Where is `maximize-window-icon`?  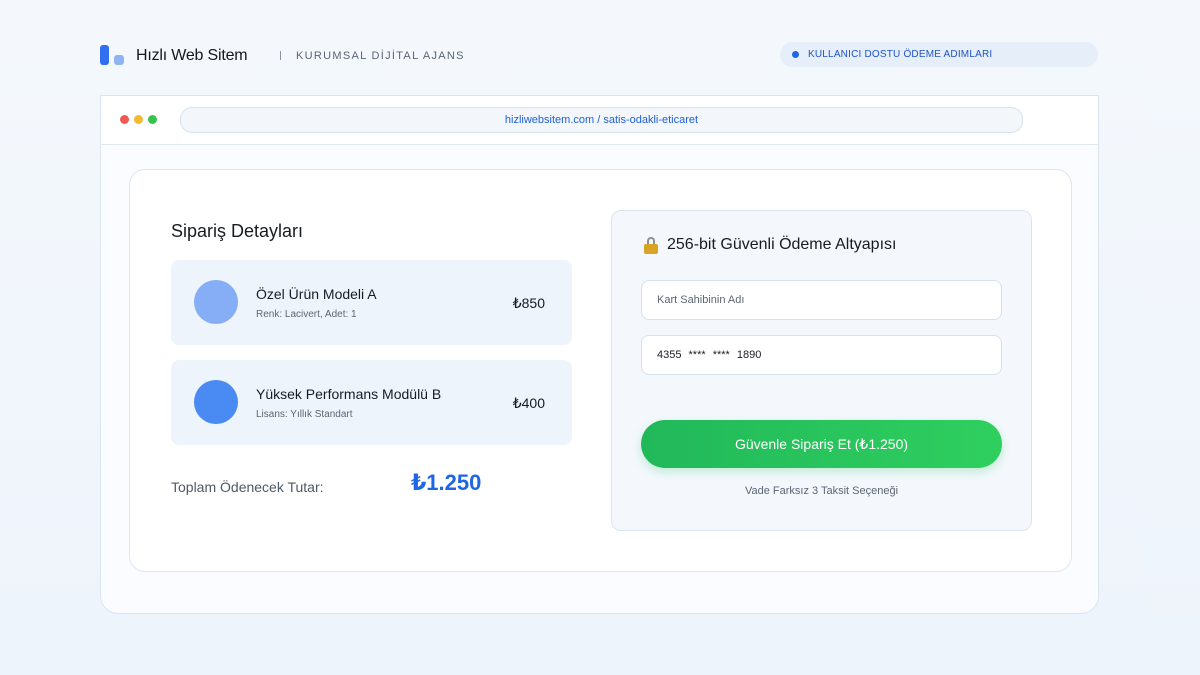 maximize-window-icon is located at coordinates (152, 119).